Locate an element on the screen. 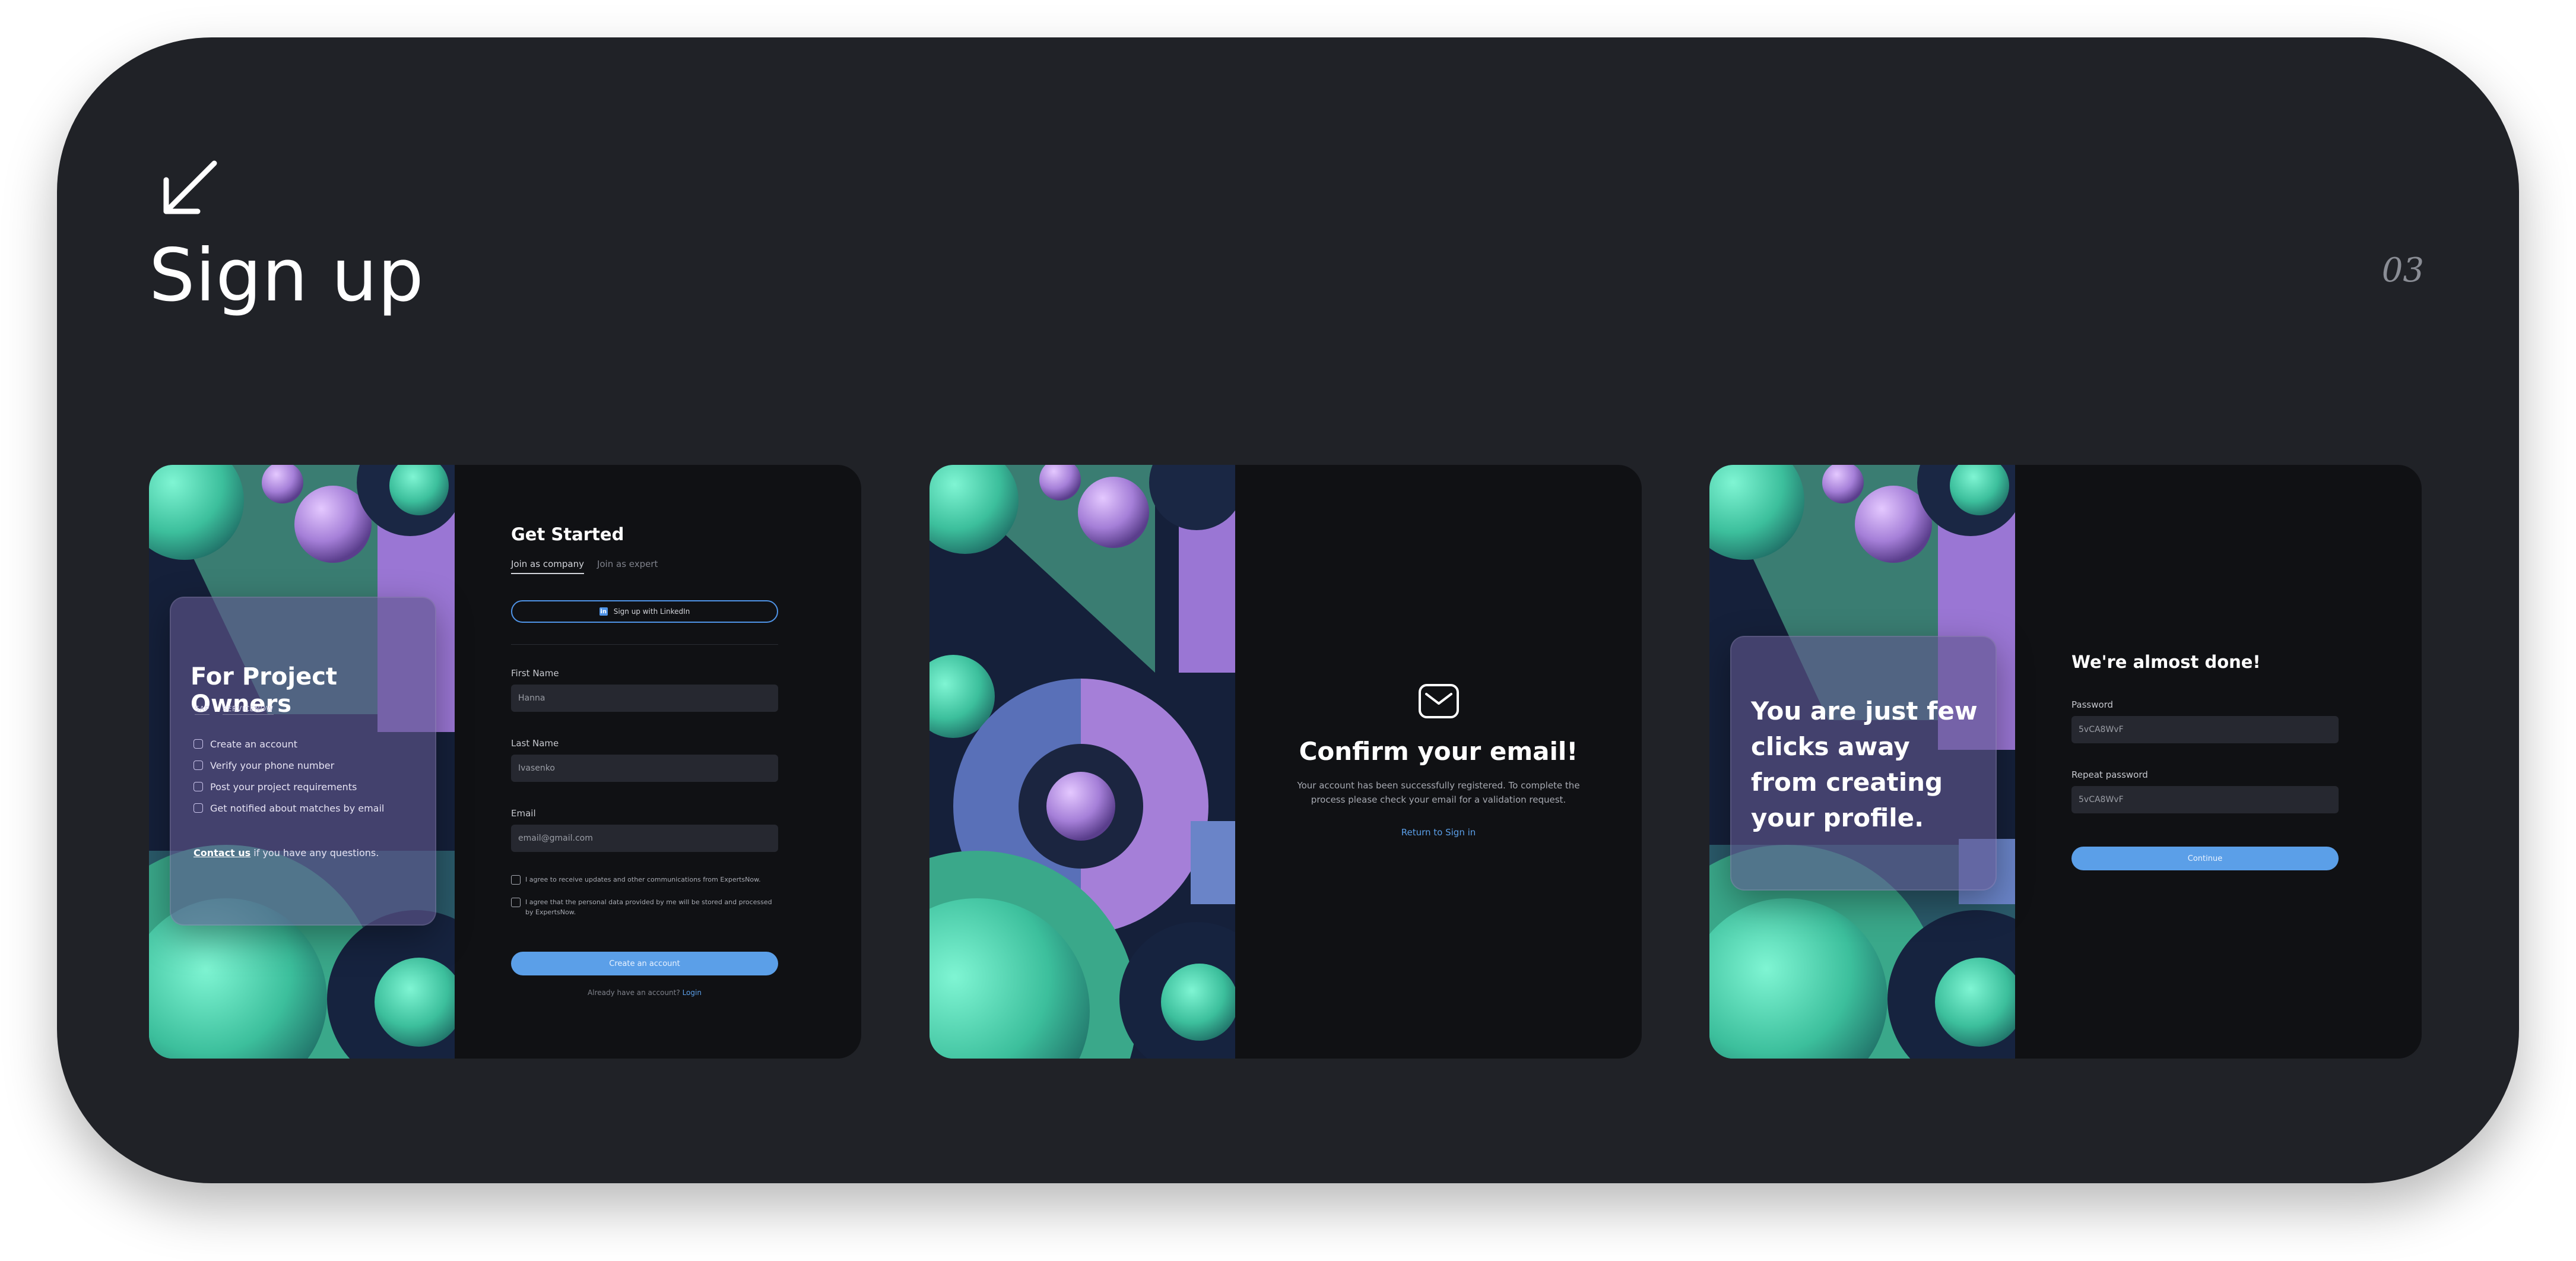 This screenshot has width=2576, height=1261. account-type-tabs: Join as company Join as expert is located at coordinates (584, 567).